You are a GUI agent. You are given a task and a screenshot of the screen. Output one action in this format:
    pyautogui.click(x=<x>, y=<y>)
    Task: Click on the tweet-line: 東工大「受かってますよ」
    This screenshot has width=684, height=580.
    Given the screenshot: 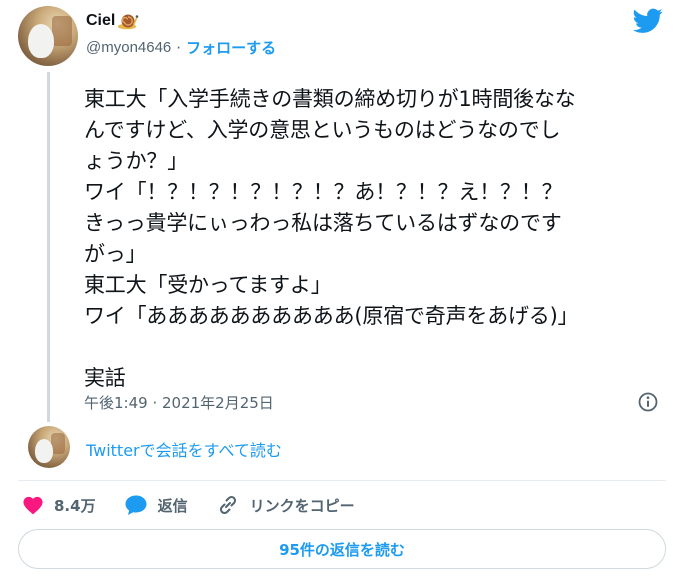 What is the action you would take?
    pyautogui.click(x=208, y=285)
    